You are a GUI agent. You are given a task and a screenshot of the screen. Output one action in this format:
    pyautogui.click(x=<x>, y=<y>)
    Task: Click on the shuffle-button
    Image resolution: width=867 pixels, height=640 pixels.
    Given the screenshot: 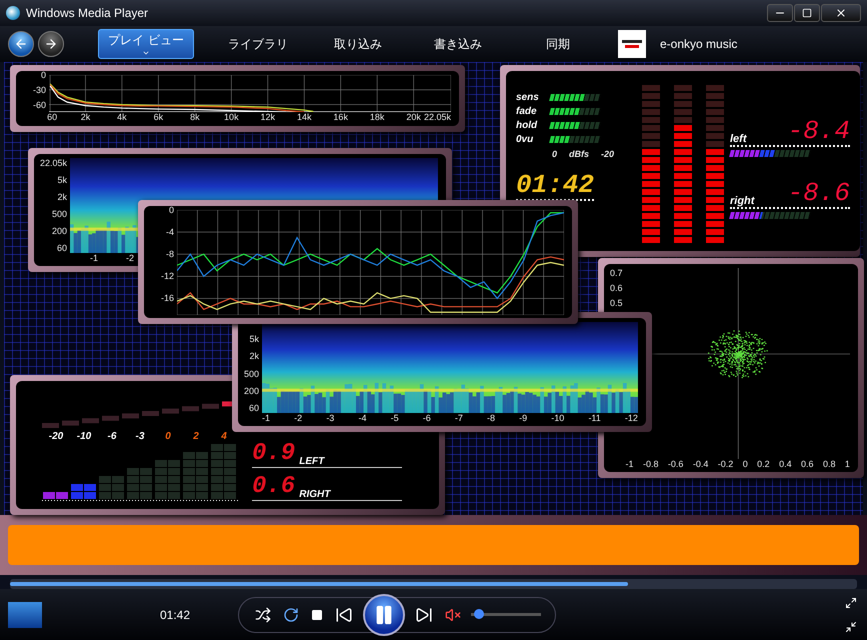 What is the action you would take?
    pyautogui.click(x=263, y=614)
    